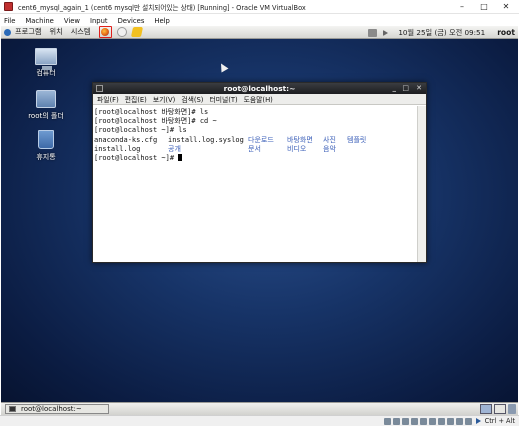 The height and width of the screenshot is (426, 519). What do you see at coordinates (81, 32) in the screenshot?
I see `panel-menu-system: 시스템` at bounding box center [81, 32].